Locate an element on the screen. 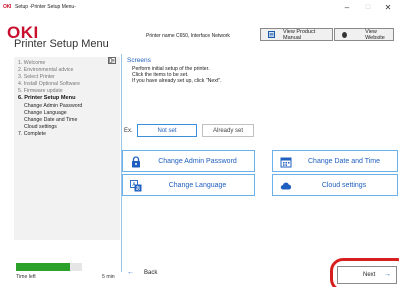  manual-icon is located at coordinates (271, 34).